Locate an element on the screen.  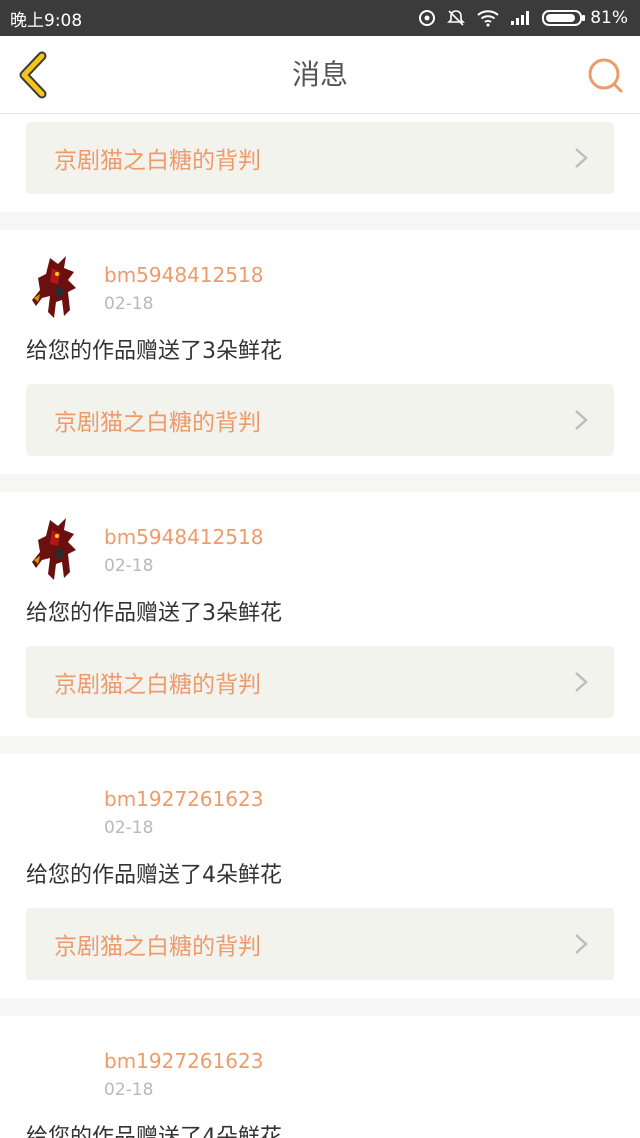
signal-icon is located at coordinates (521, 18).